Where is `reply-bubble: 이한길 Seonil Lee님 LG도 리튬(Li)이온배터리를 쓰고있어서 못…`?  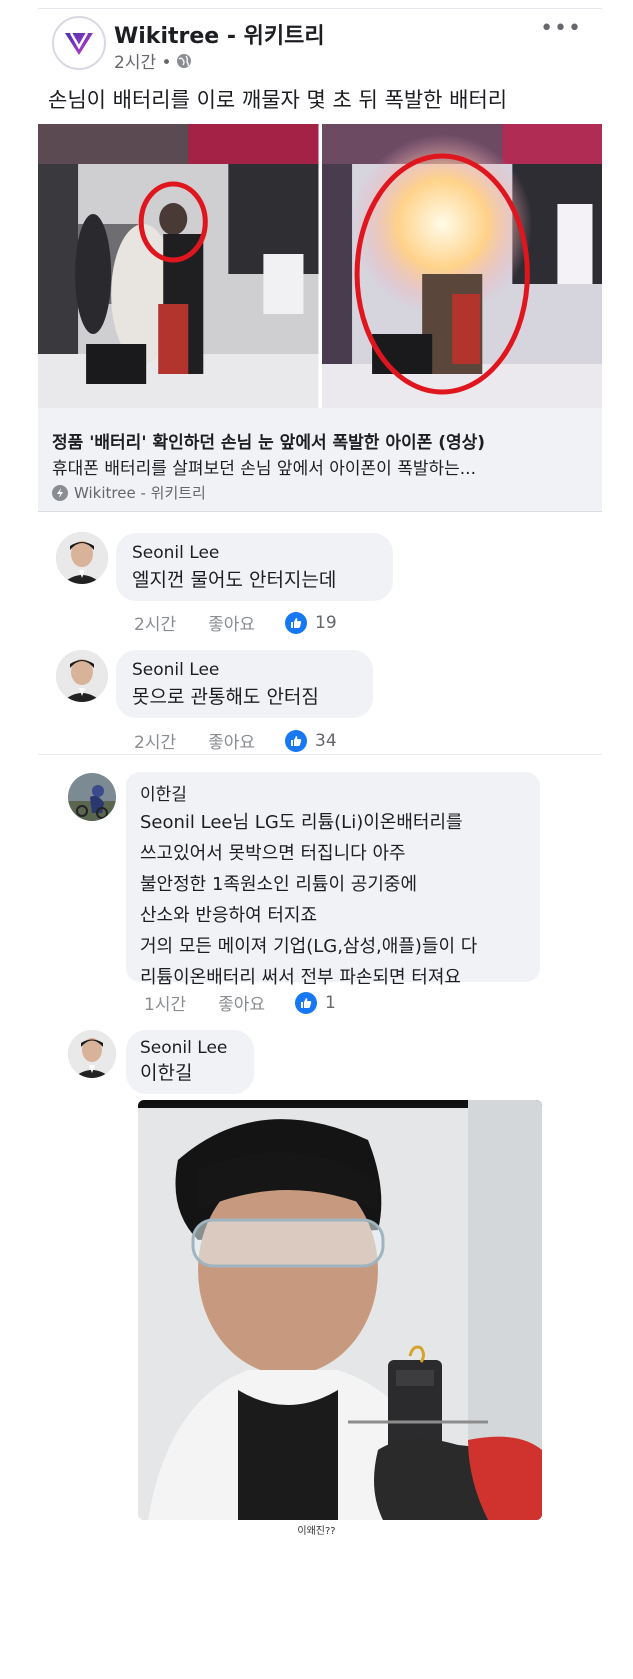 reply-bubble: 이한길 Seonil Lee님 LG도 리튬(Li)이온배터리를 쓰고있어서 못… is located at coordinates (333, 880).